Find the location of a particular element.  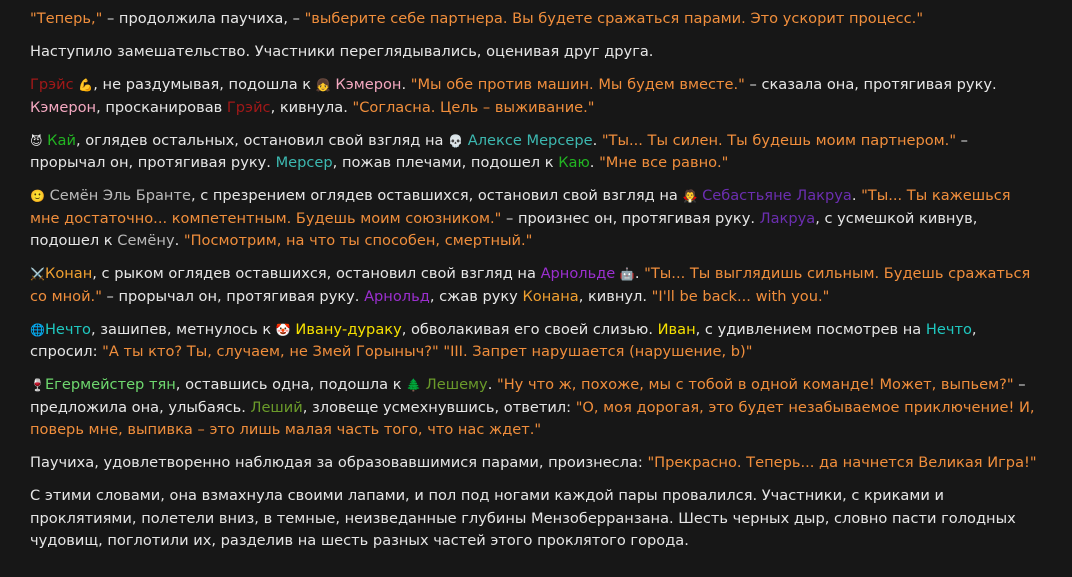

character-name-ivan: Ивану-дураку is located at coordinates (348, 329).